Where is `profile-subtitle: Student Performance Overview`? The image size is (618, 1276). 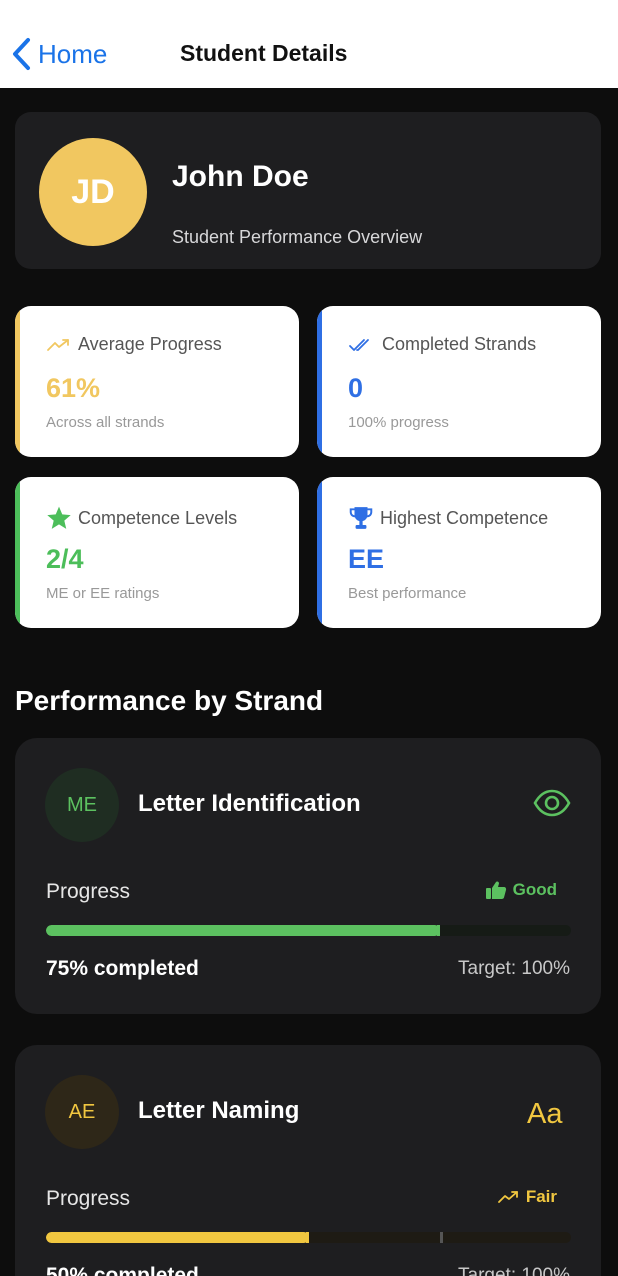 profile-subtitle: Student Performance Overview is located at coordinates (297, 237).